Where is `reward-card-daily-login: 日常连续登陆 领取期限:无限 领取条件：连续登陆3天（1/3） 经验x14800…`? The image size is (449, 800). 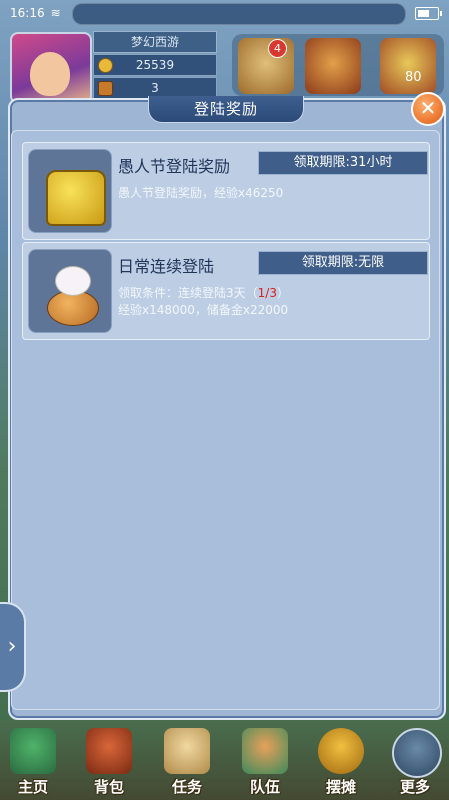 reward-card-daily-login: 日常连续登陆 领取期限:无限 领取条件：连续登陆3天（1/3） 经验x14800… is located at coordinates (226, 291).